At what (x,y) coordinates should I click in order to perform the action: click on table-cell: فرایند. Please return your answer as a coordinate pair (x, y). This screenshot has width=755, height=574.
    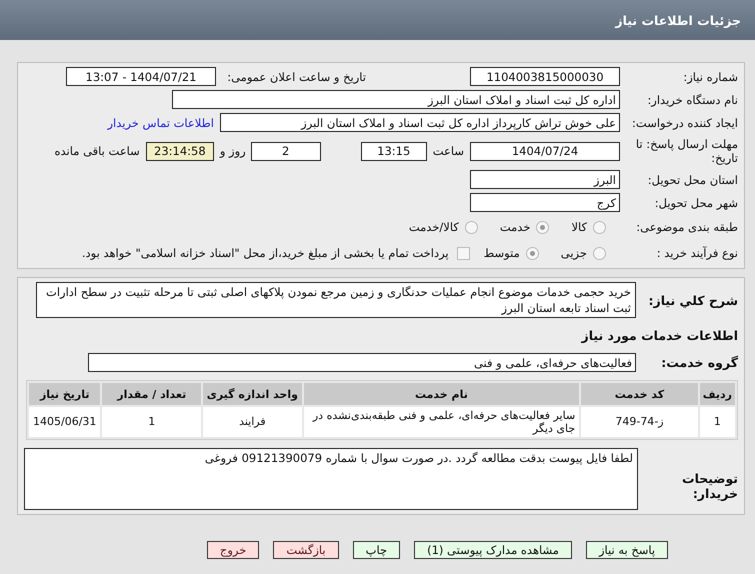
    Looking at the image, I should click on (252, 422).